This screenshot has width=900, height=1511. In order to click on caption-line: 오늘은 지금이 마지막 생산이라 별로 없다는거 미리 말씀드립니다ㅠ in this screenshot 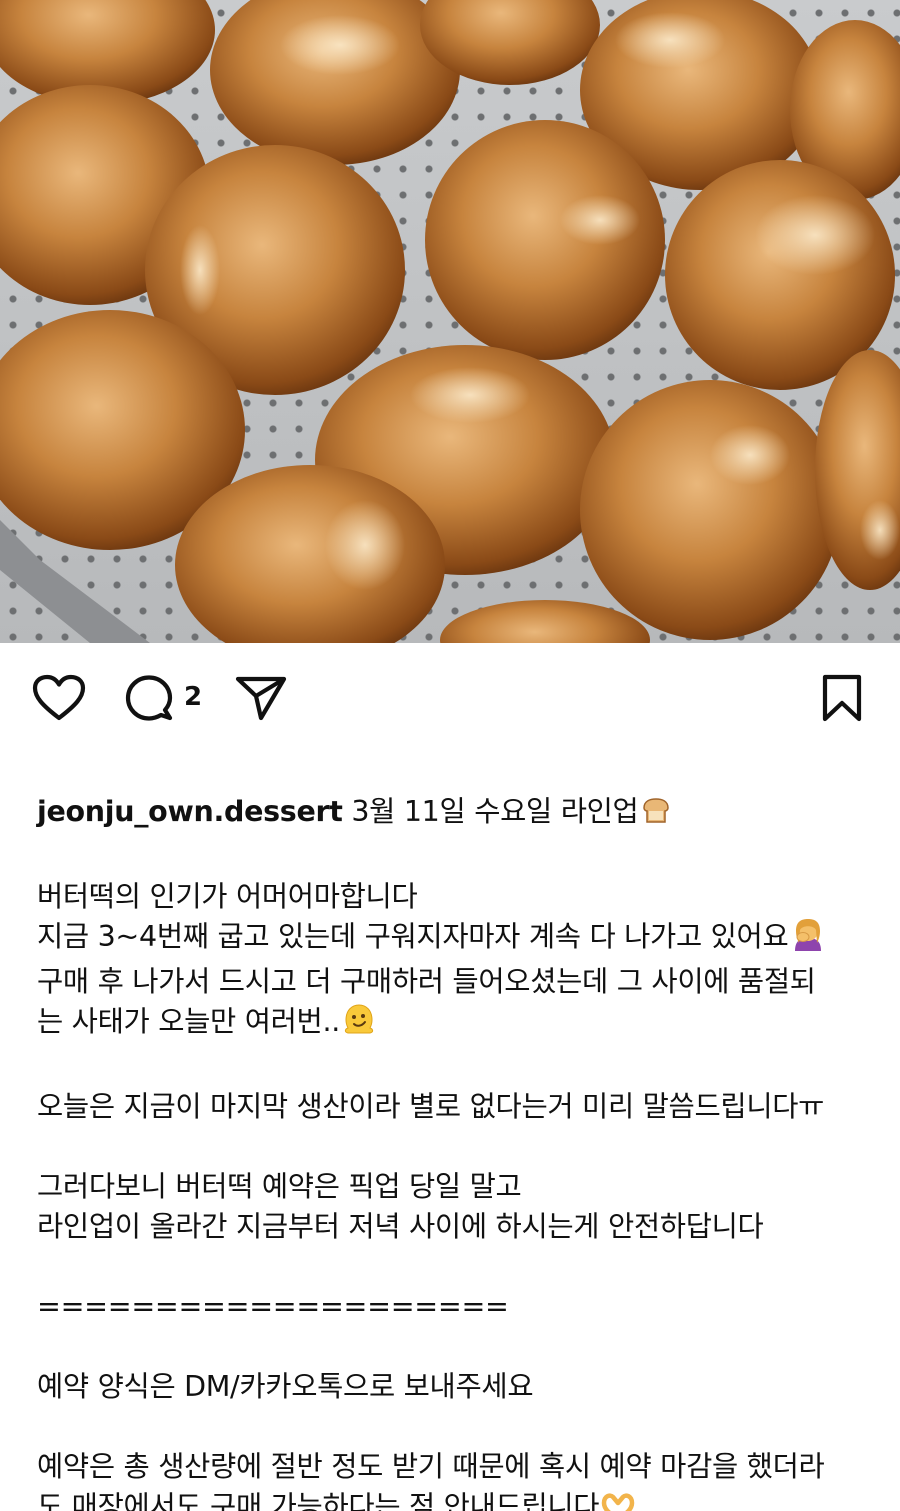, I will do `click(431, 1106)`.